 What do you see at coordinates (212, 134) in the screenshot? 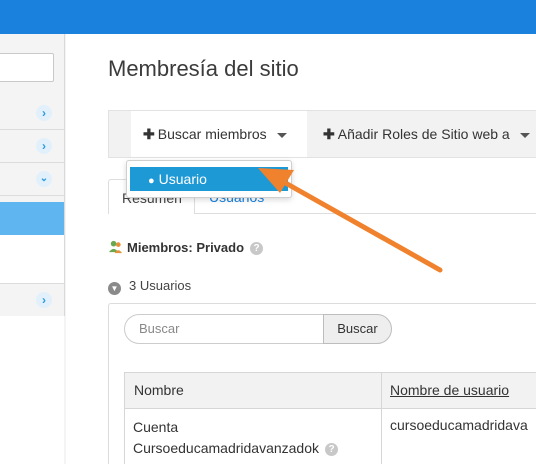
I see `search-members-label: Buscar miembros` at bounding box center [212, 134].